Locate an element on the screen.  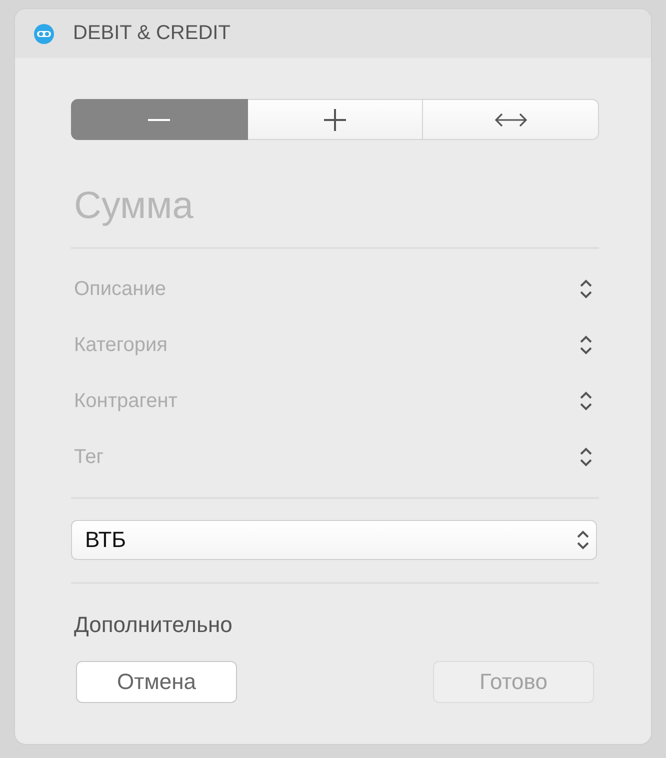
window-title: DEBIT & CREDIT is located at coordinates (151, 33).